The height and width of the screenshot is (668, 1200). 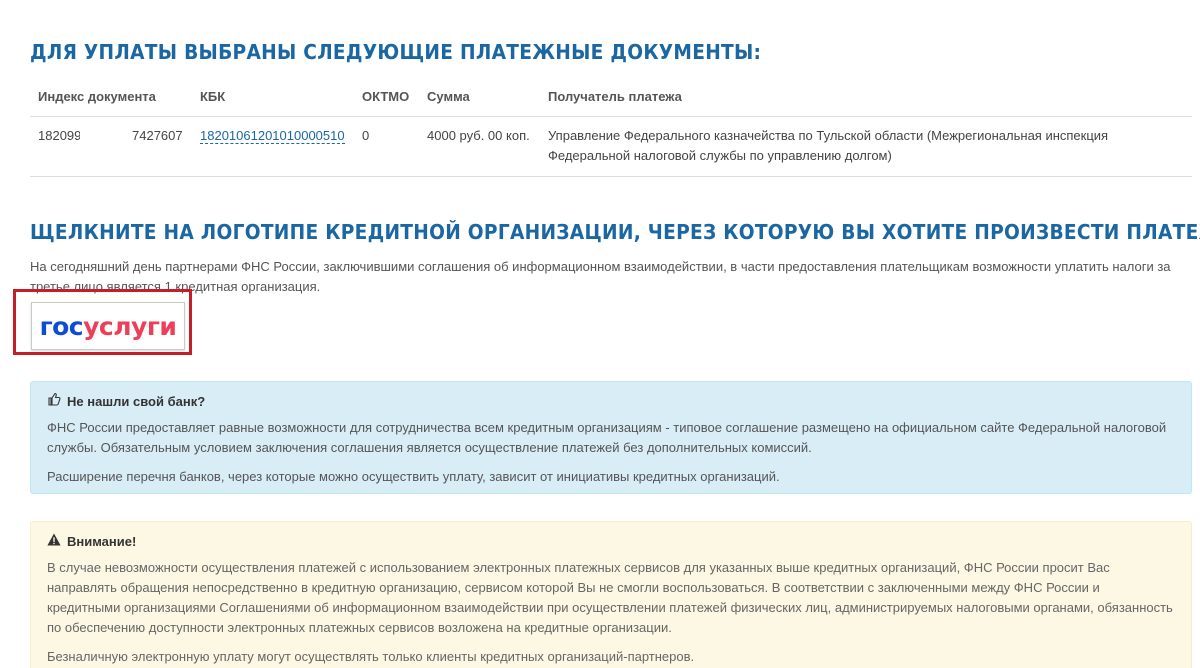 I want to click on warning-icon, so click(x=54, y=542).